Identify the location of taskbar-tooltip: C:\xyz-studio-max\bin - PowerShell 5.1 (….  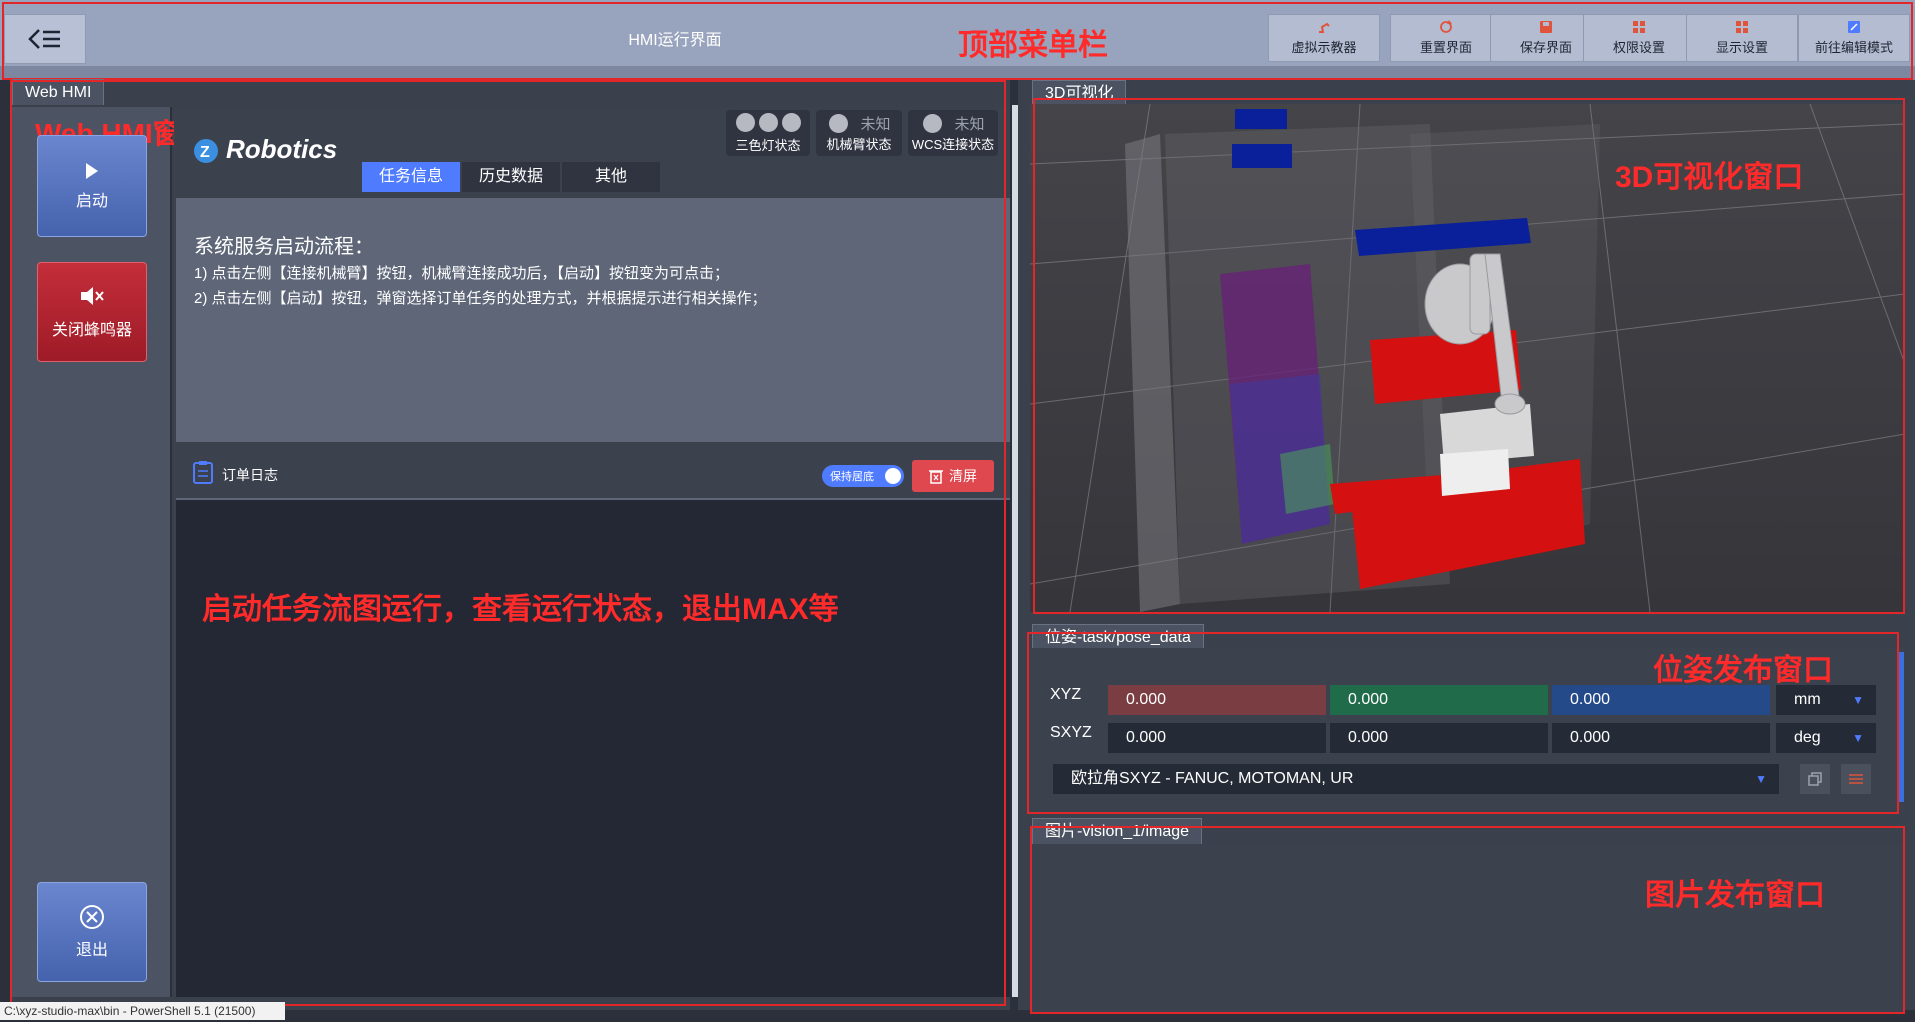
(142, 1011).